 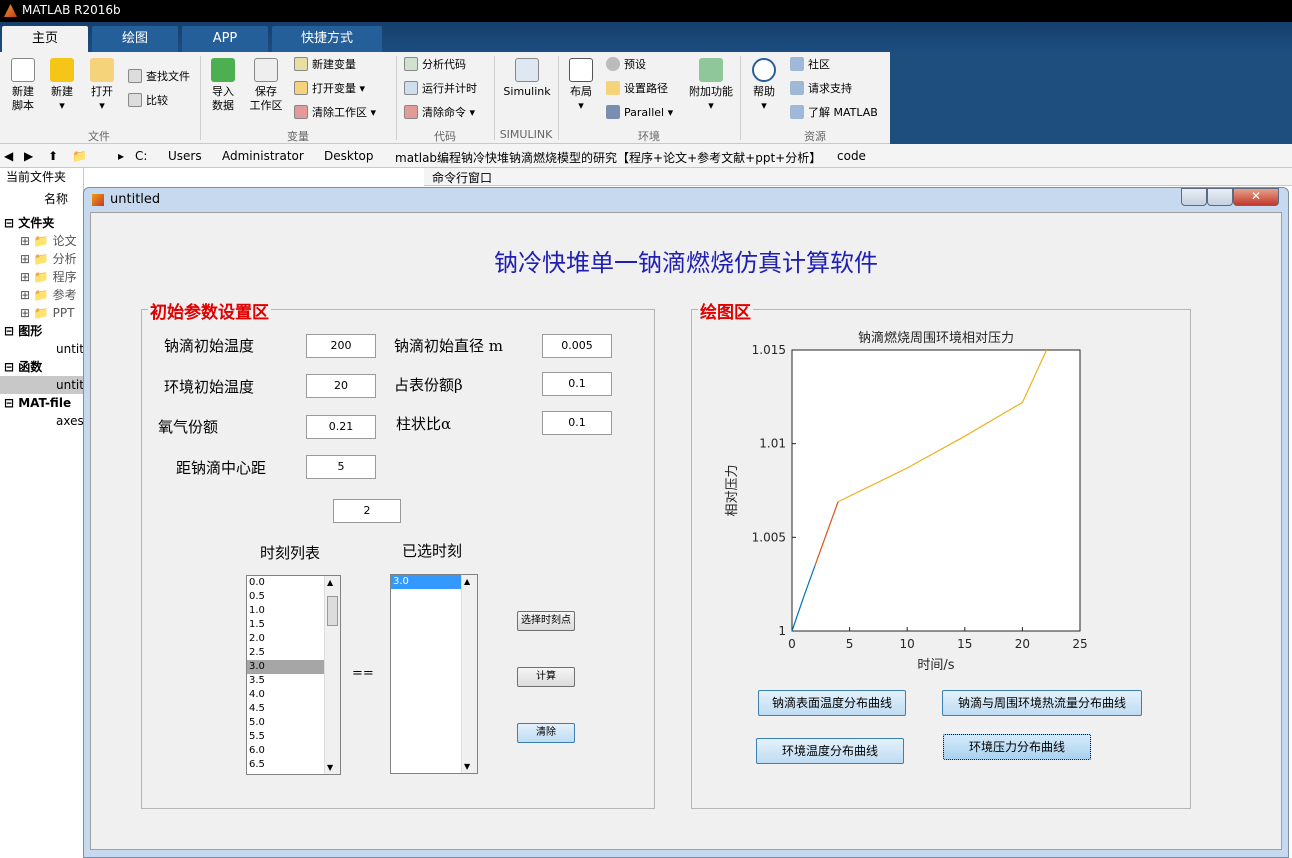 I want to click on time-list-item: 2.5, so click(x=285, y=653).